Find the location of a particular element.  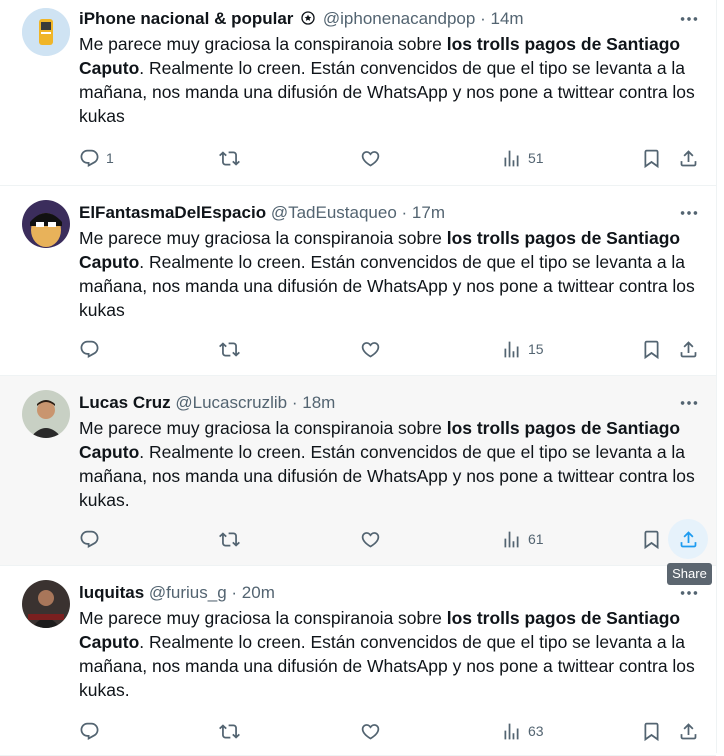

tweet-header: ElFantasmaDelEspacio @TadEustaqueo · 17m is located at coordinates (262, 213).